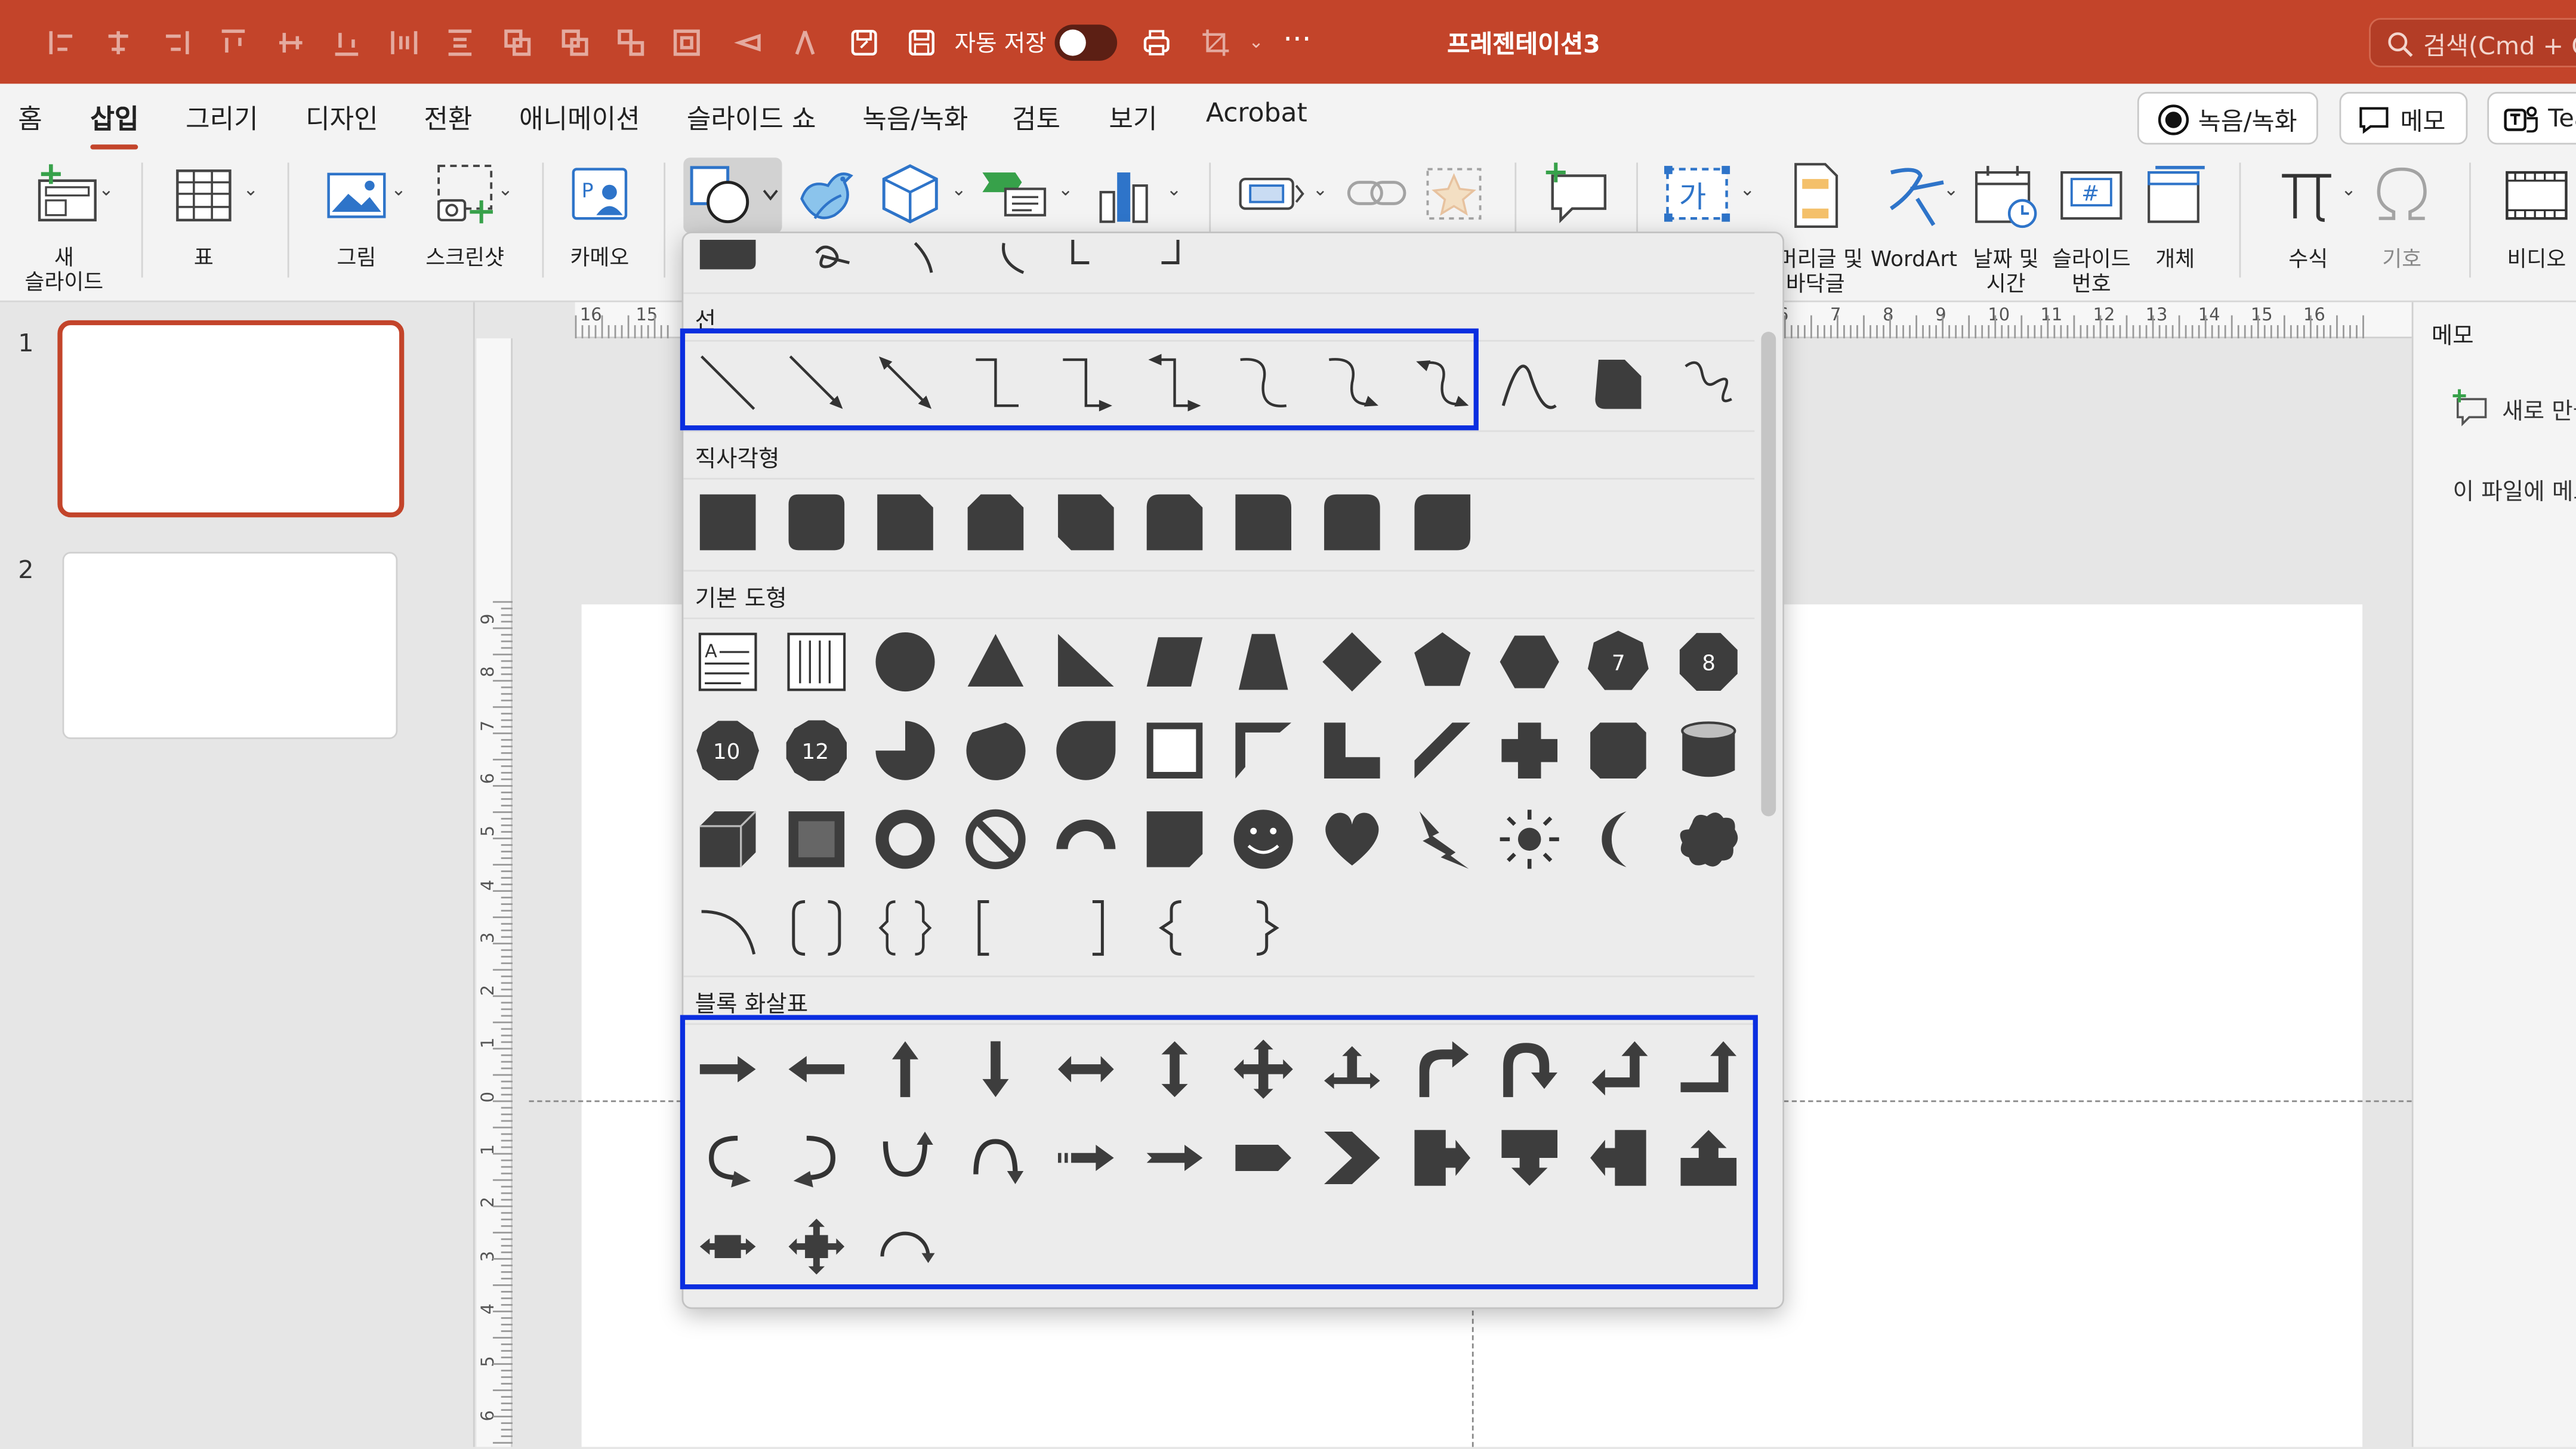 The height and width of the screenshot is (1449, 2576). I want to click on left-right-arrow-callout-shape, so click(728, 1247).